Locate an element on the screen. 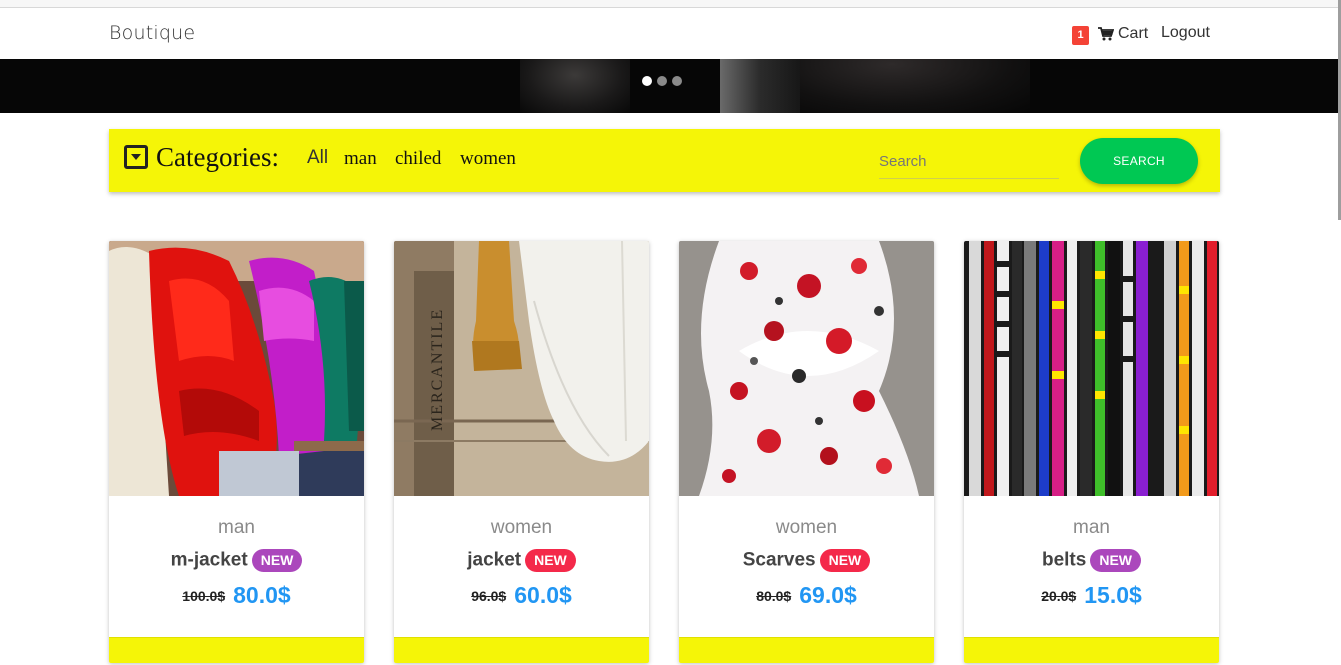 This screenshot has height=665, width=1341. search-input is located at coordinates (969, 162).